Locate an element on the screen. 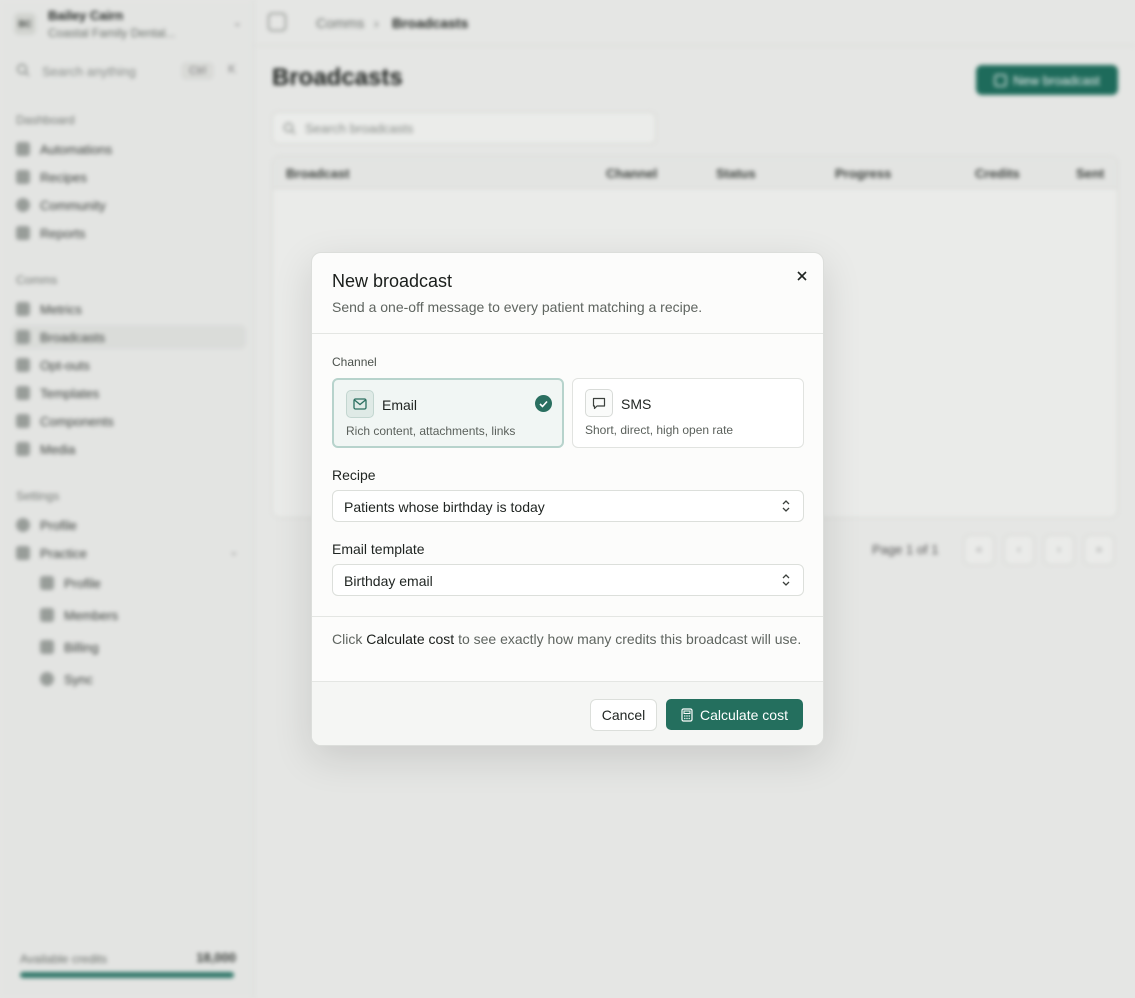  recipe-select: Patients whose birthday is today is located at coordinates (568, 506).